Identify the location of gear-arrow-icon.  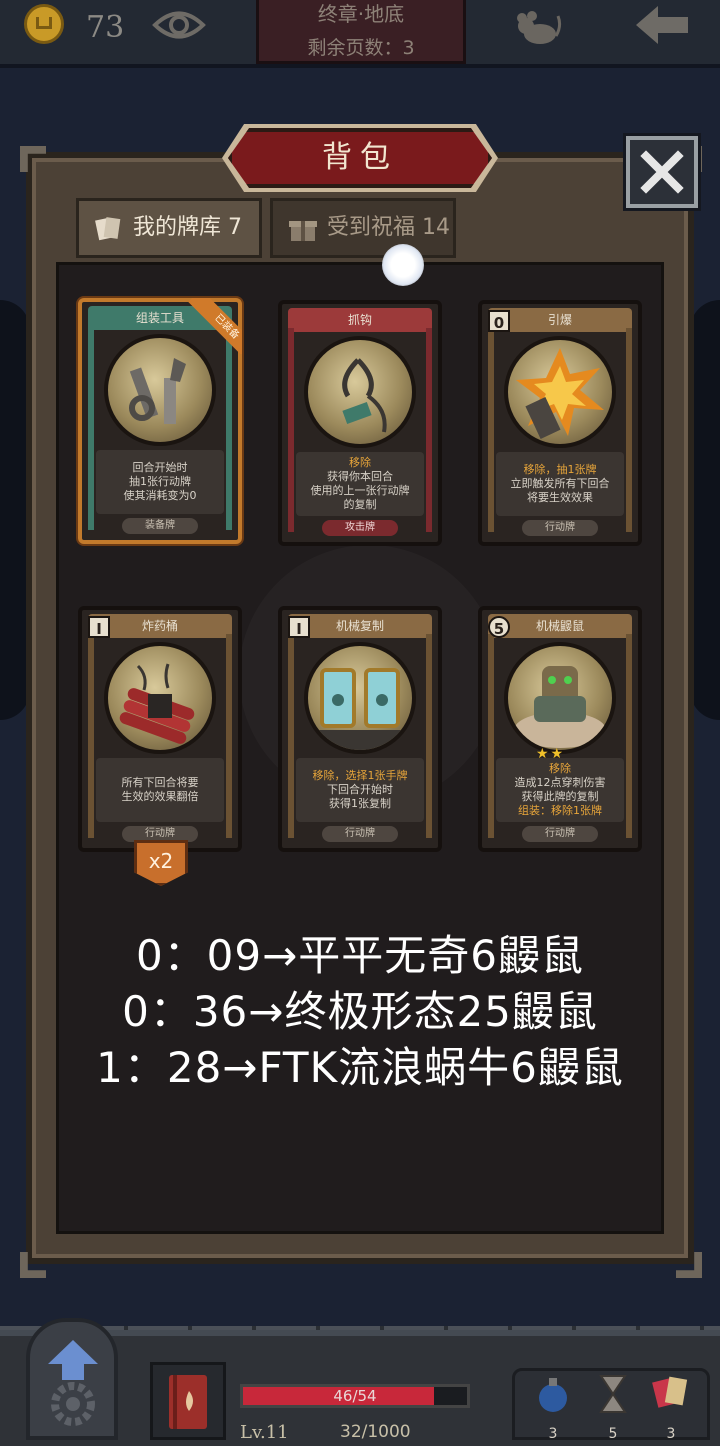
(73, 1383).